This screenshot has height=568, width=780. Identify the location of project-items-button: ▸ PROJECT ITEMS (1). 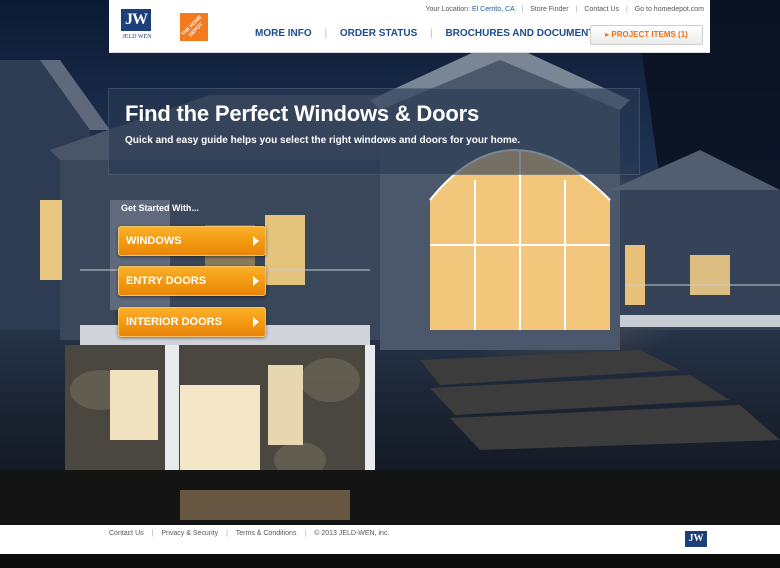
(646, 35).